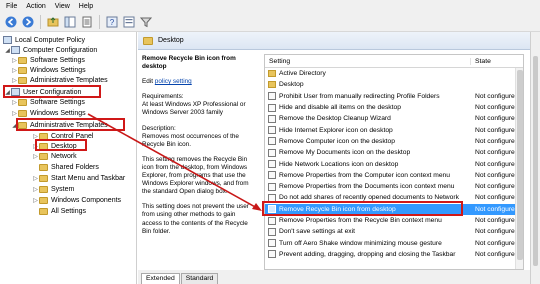 The height and width of the screenshot is (284, 540). I want to click on setting-name: Remove Recycle Bin icon from desktop, so click(337, 209).